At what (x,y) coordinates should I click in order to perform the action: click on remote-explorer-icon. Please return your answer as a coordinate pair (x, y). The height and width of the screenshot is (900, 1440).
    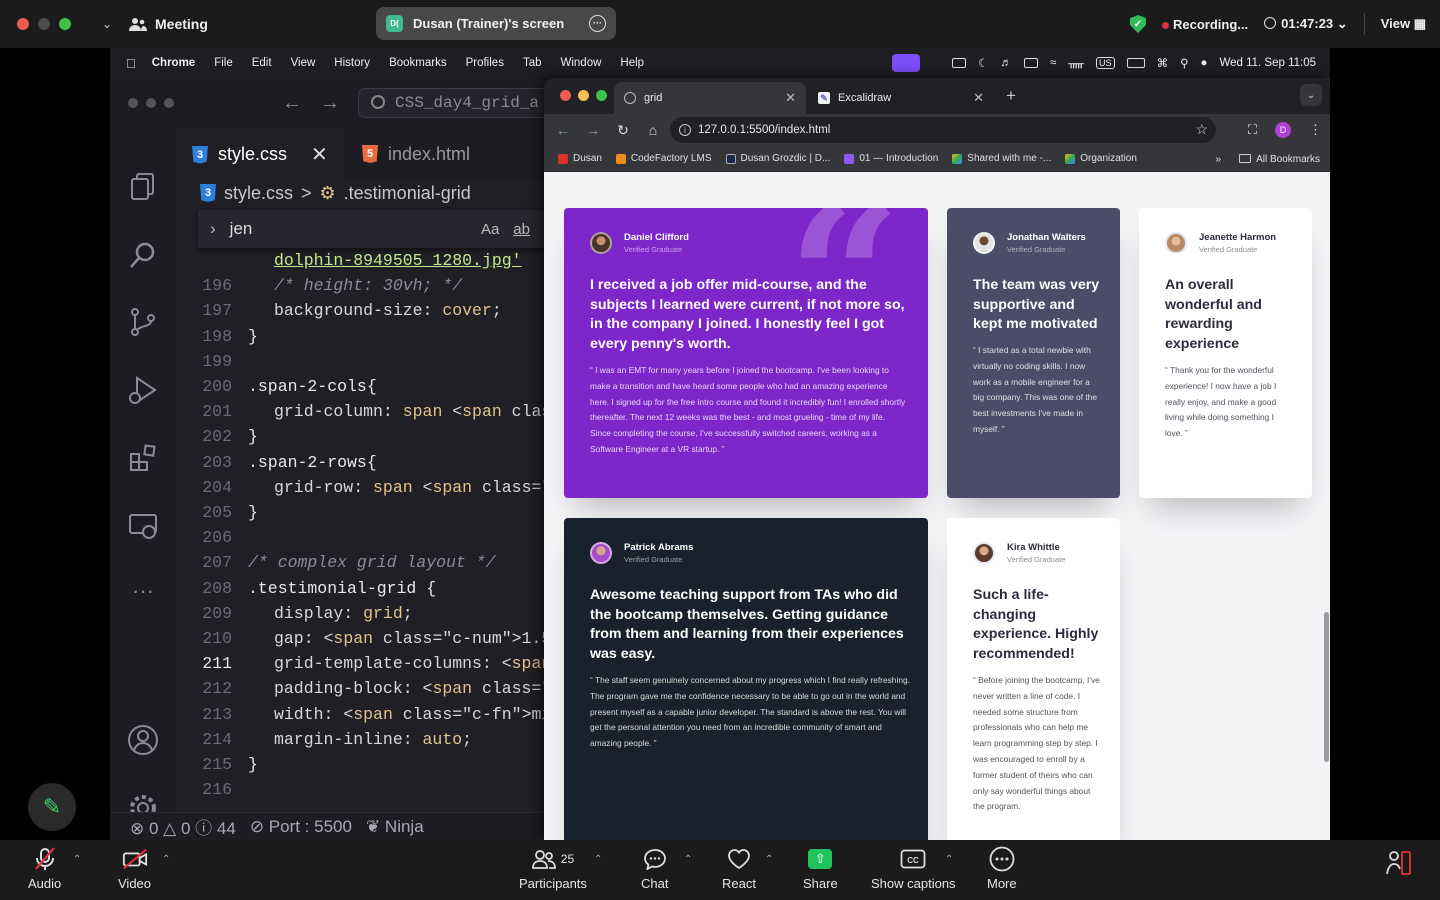
    Looking at the image, I should click on (143, 526).